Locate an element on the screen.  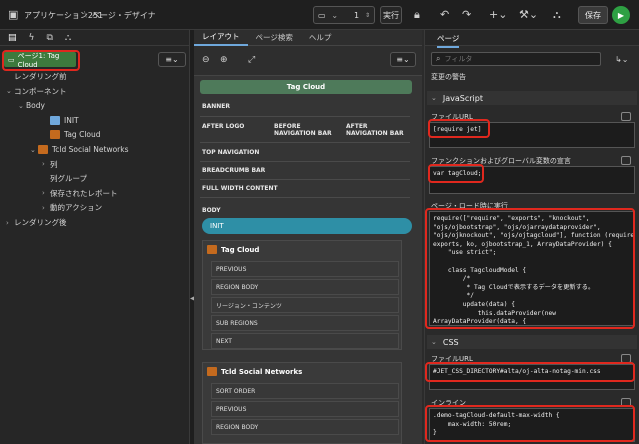
zone-after-nav: AFTER NAVIGATION BAR is located at coordinates (376, 130).